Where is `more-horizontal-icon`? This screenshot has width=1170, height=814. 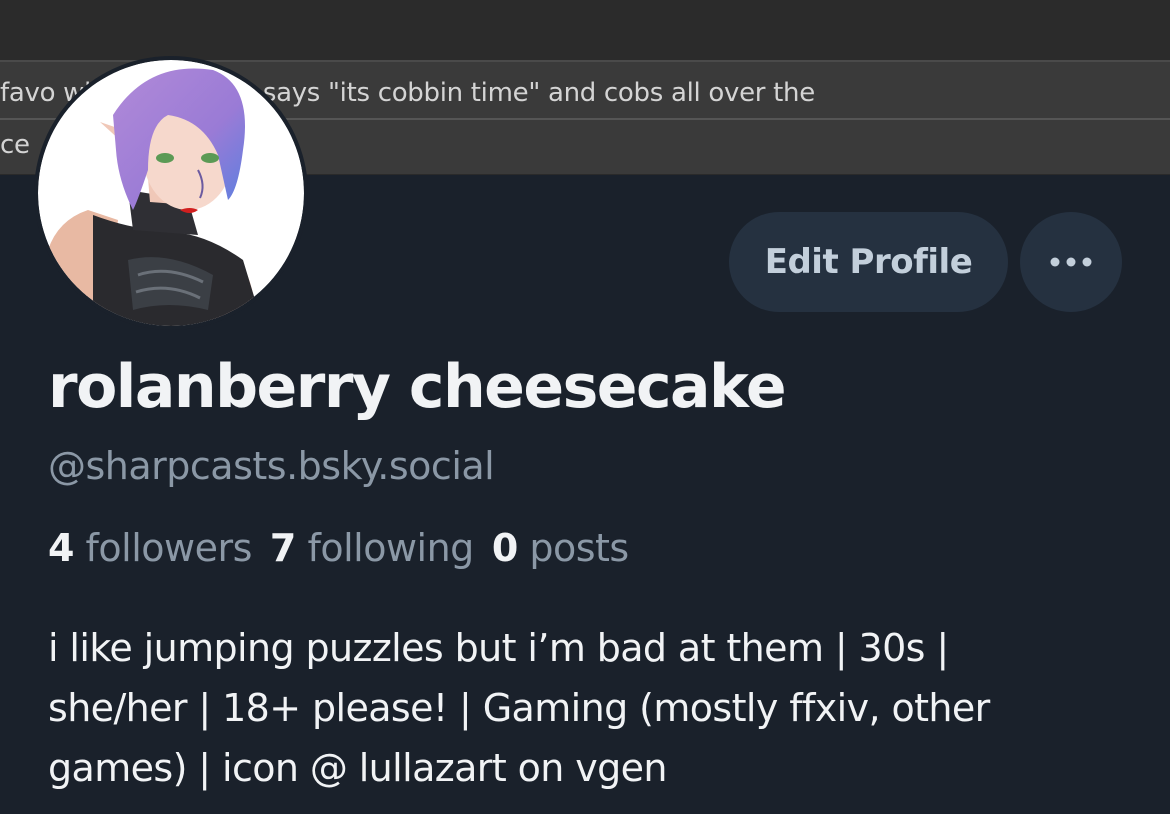 more-horizontal-icon is located at coordinates (1071, 262).